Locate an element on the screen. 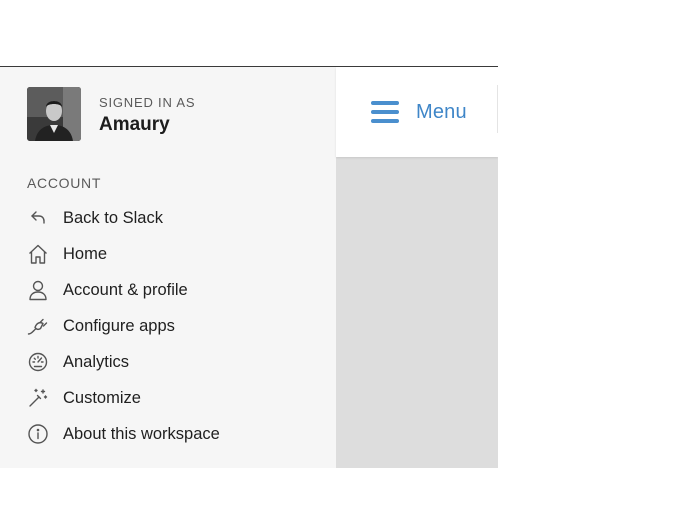  nav-label: Analytics is located at coordinates (96, 361).